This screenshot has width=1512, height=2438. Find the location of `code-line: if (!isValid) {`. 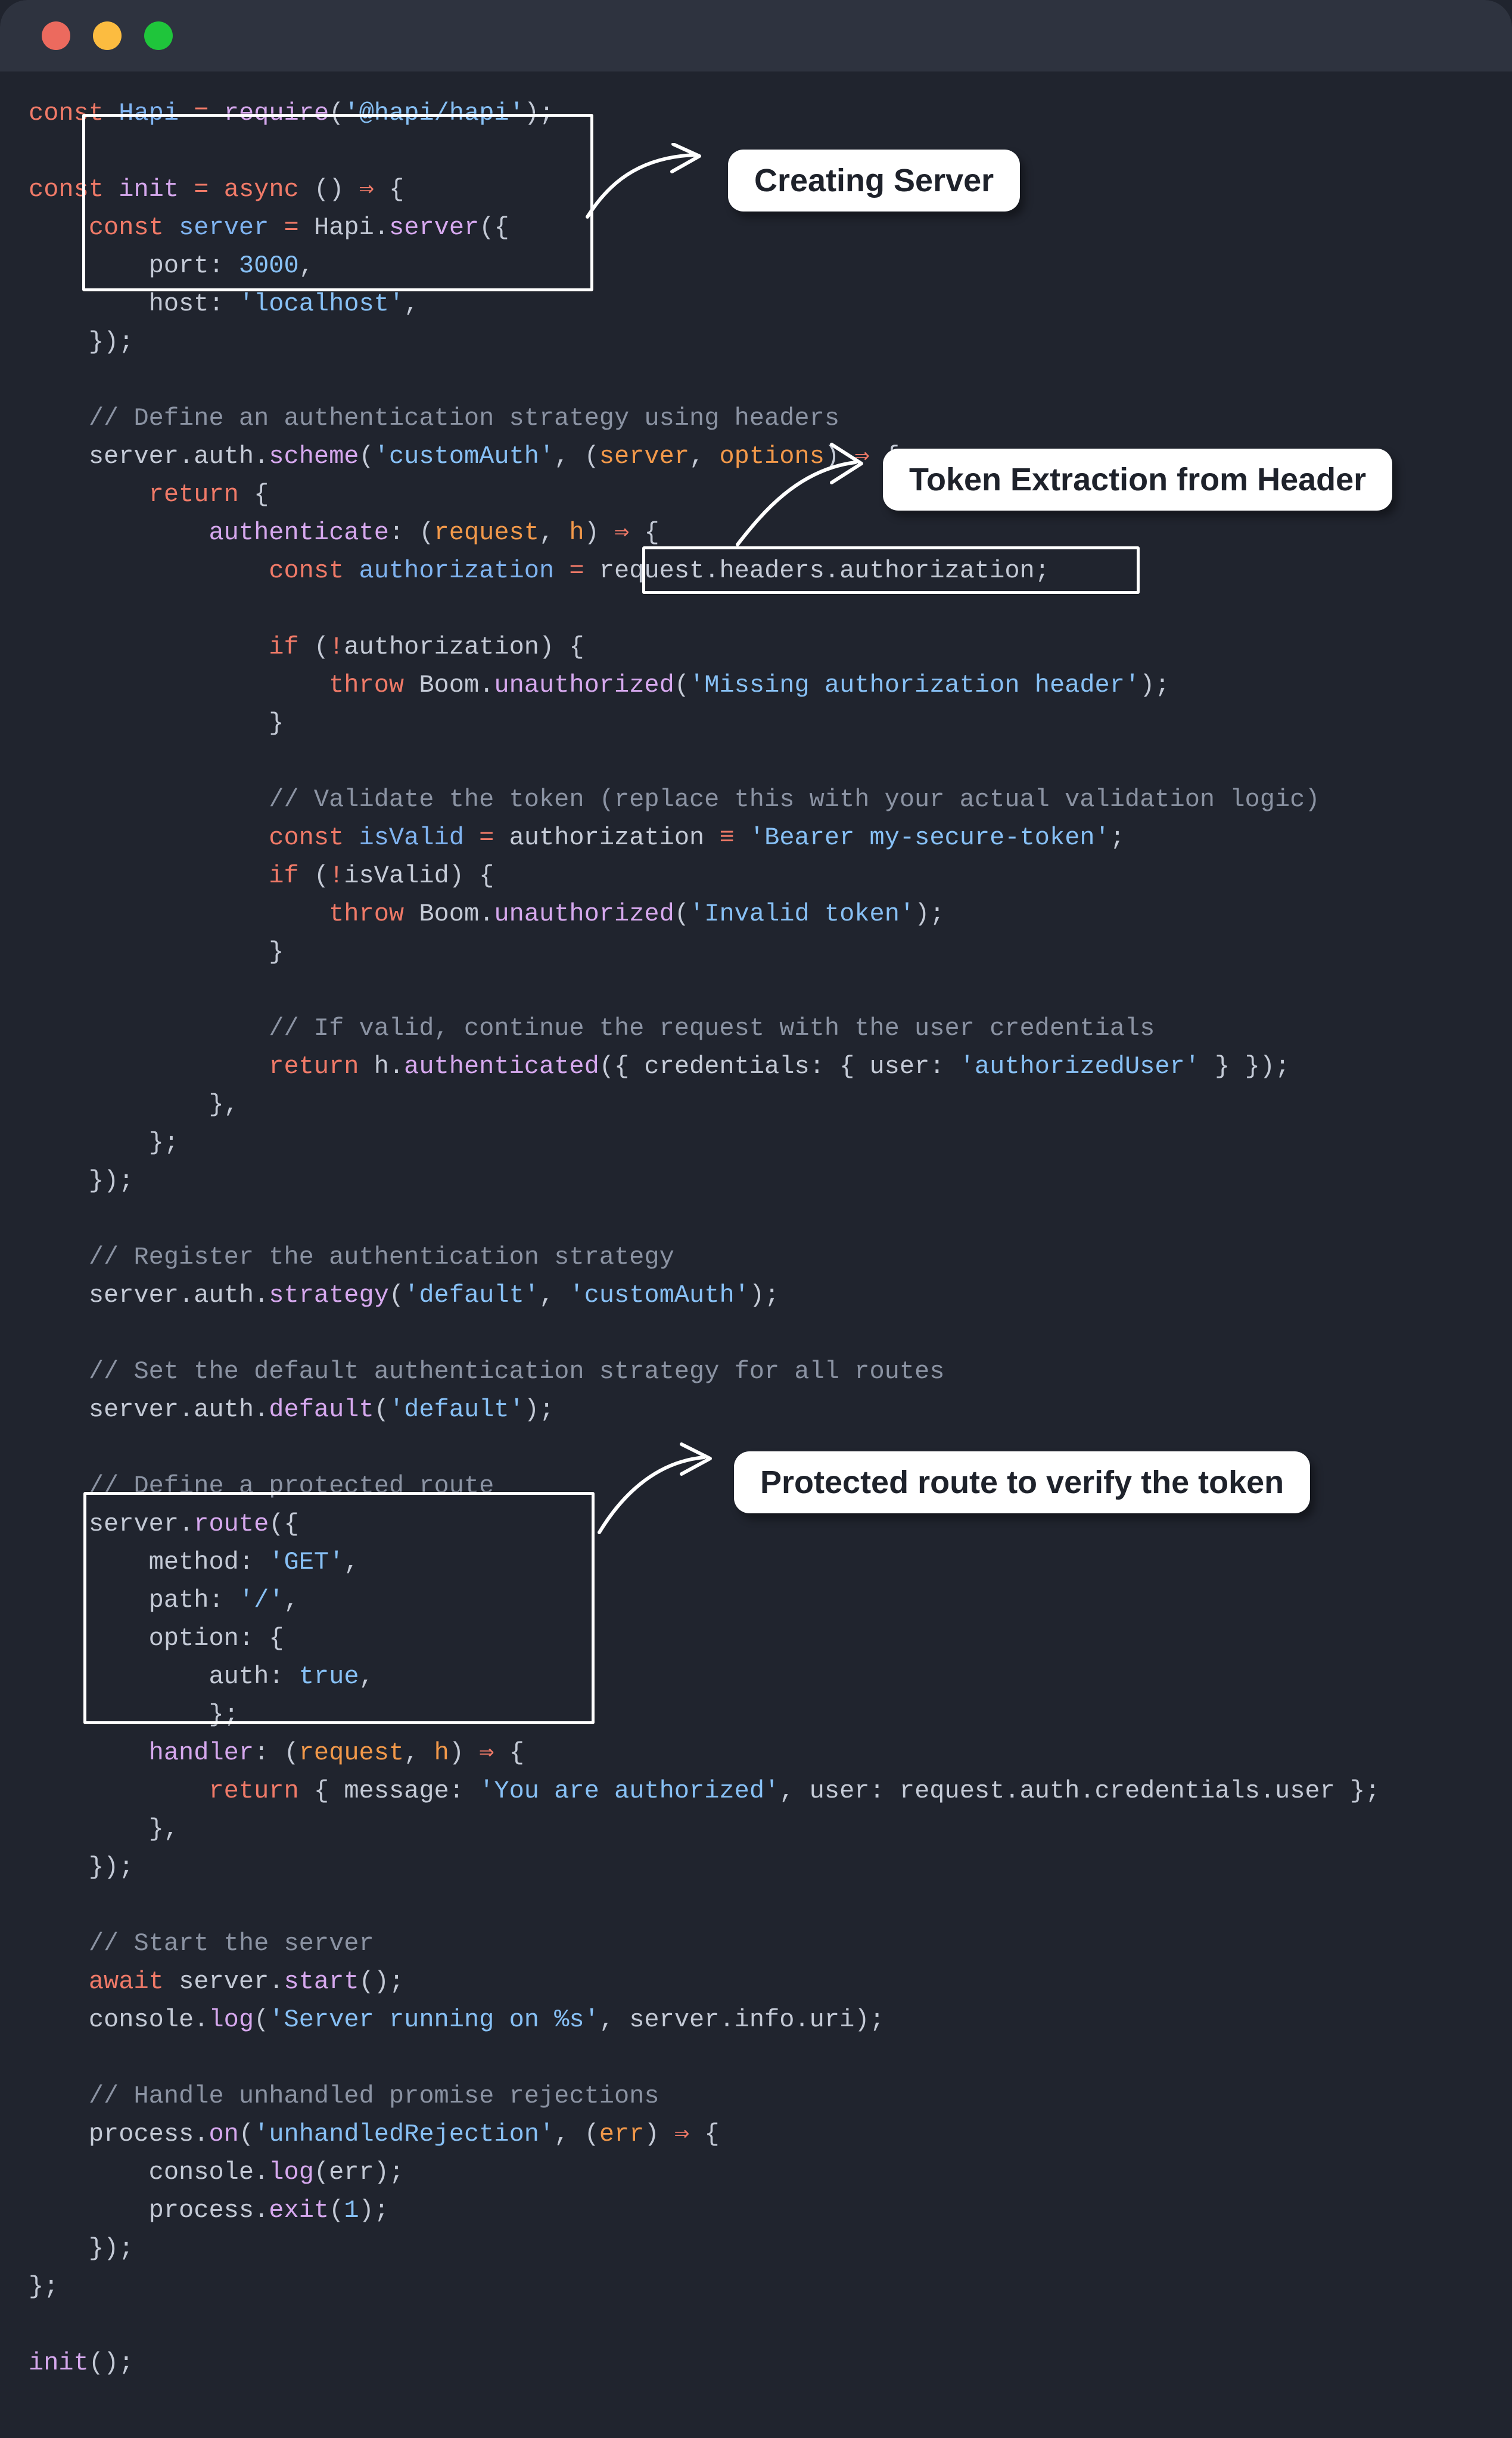

code-line: if (!isValid) { is located at coordinates (381, 876).